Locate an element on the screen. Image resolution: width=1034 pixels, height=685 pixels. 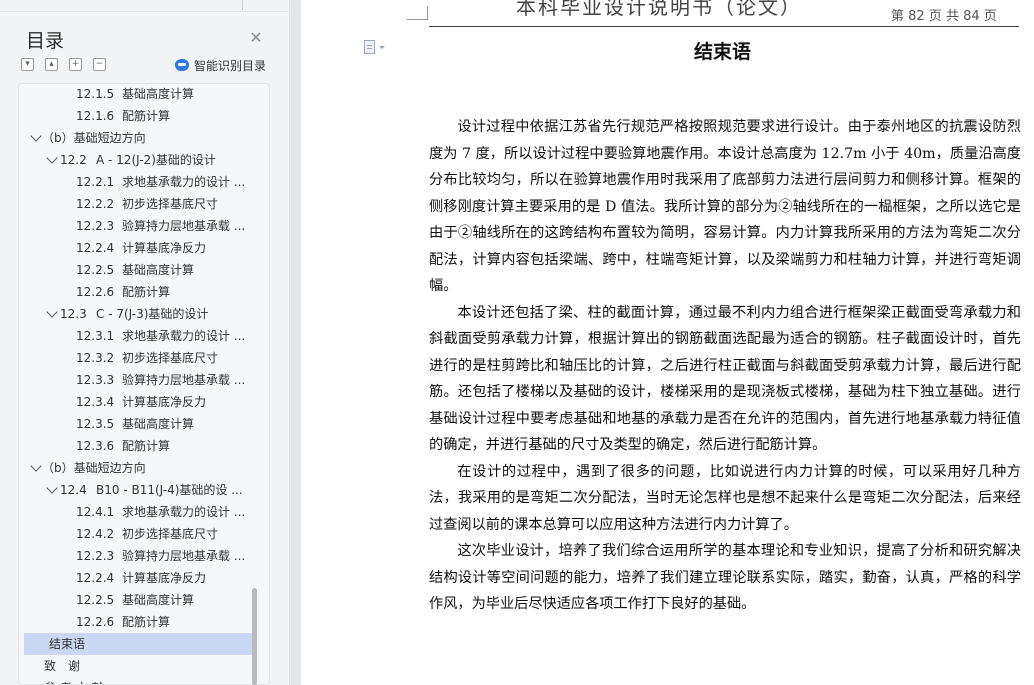
toc-item-number: 12.2.1 is located at coordinates (95, 182).